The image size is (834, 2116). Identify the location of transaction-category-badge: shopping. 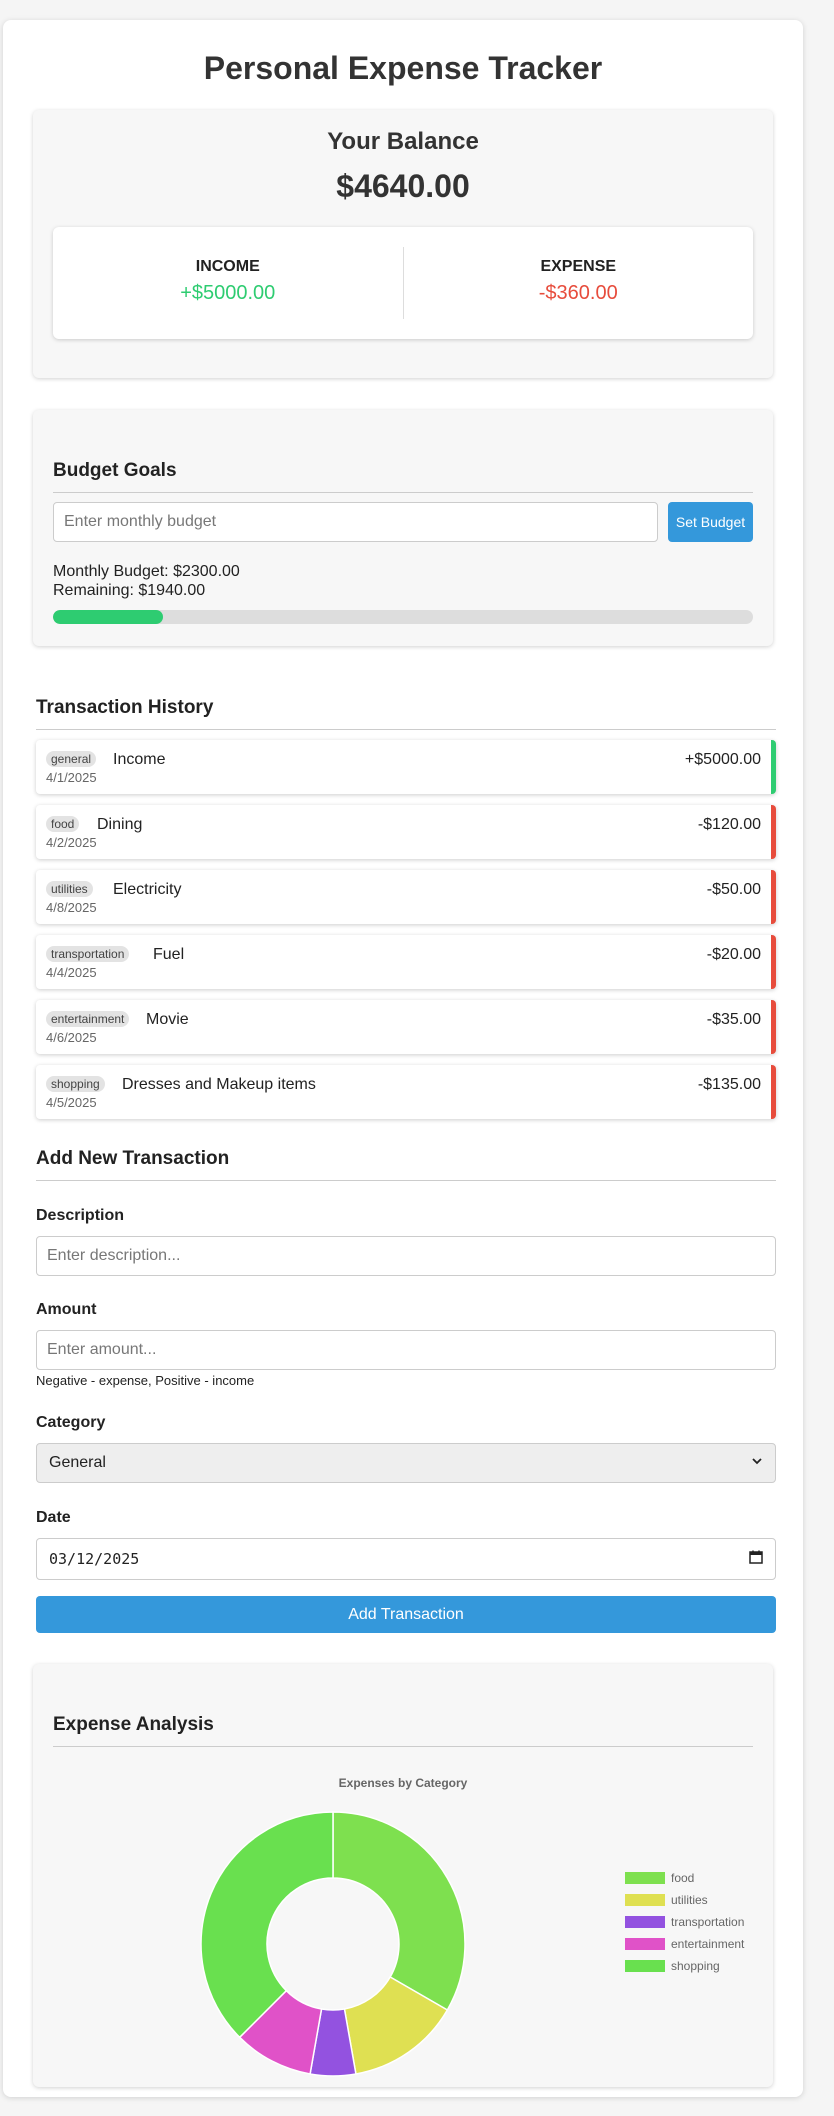
(75, 1084).